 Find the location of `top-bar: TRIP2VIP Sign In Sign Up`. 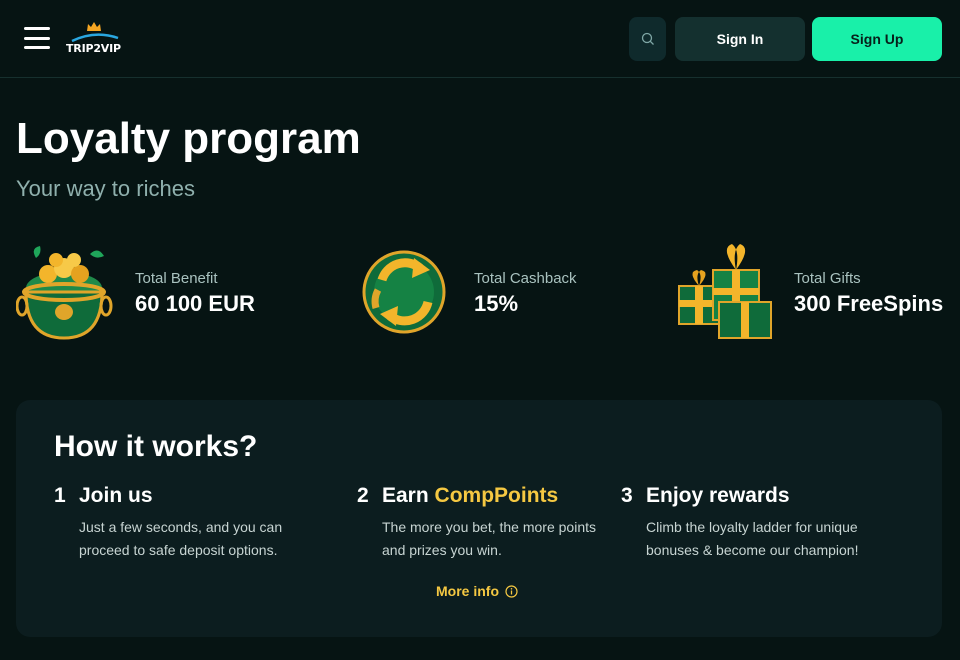

top-bar: TRIP2VIP Sign In Sign Up is located at coordinates (480, 39).